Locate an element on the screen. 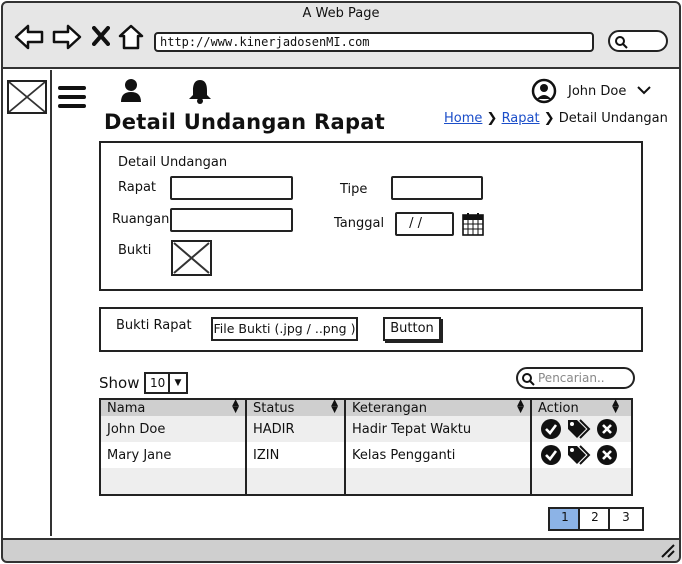 This screenshot has height=564, width=682. page-title: Detail Undangan Rapat is located at coordinates (245, 122).